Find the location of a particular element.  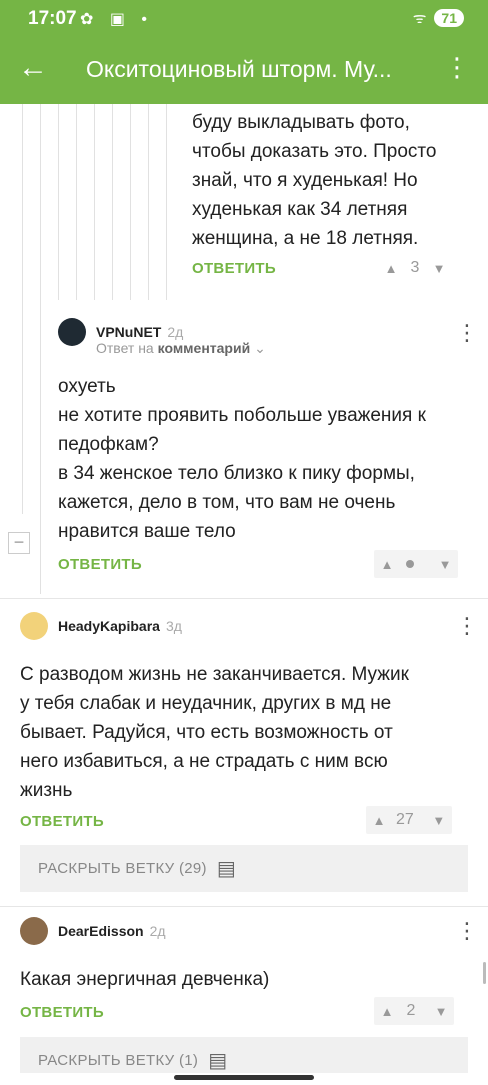

status-time: 17:07 is located at coordinates (52, 18).